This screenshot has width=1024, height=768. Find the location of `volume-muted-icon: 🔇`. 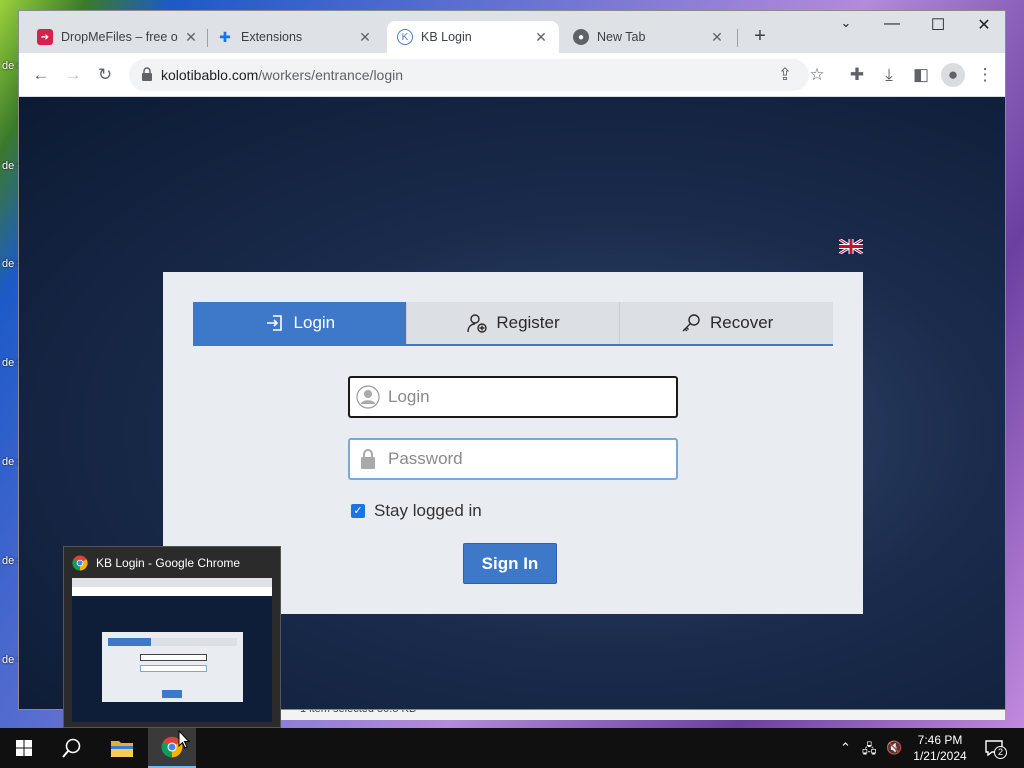

volume-muted-icon: 🔇 is located at coordinates (894, 748).